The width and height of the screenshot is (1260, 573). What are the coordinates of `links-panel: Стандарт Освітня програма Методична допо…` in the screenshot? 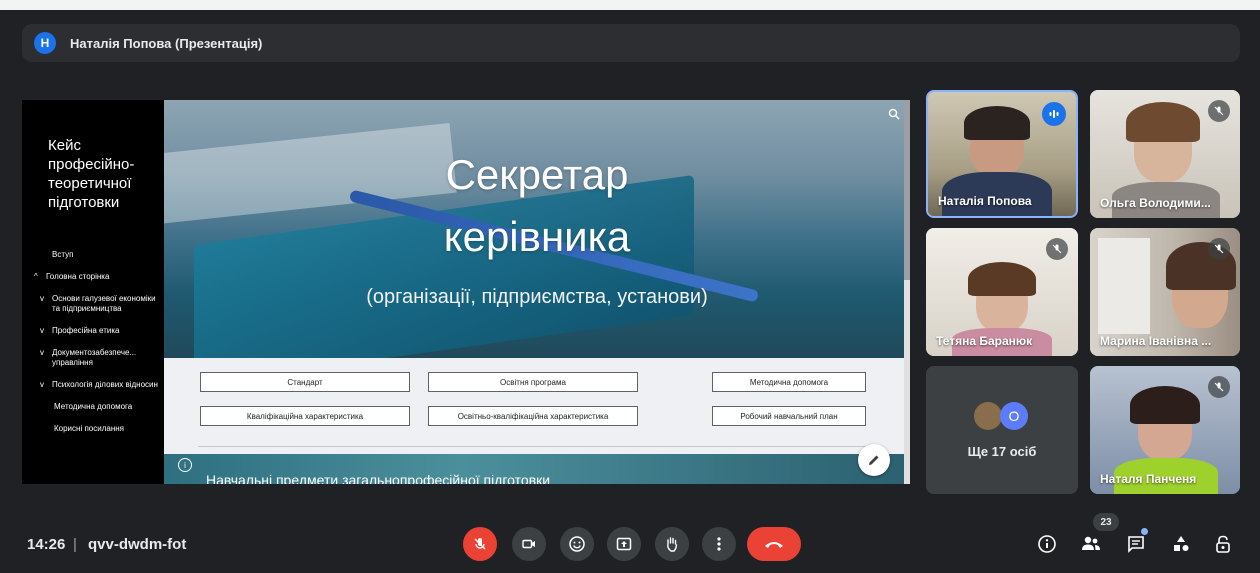 It's located at (537, 409).